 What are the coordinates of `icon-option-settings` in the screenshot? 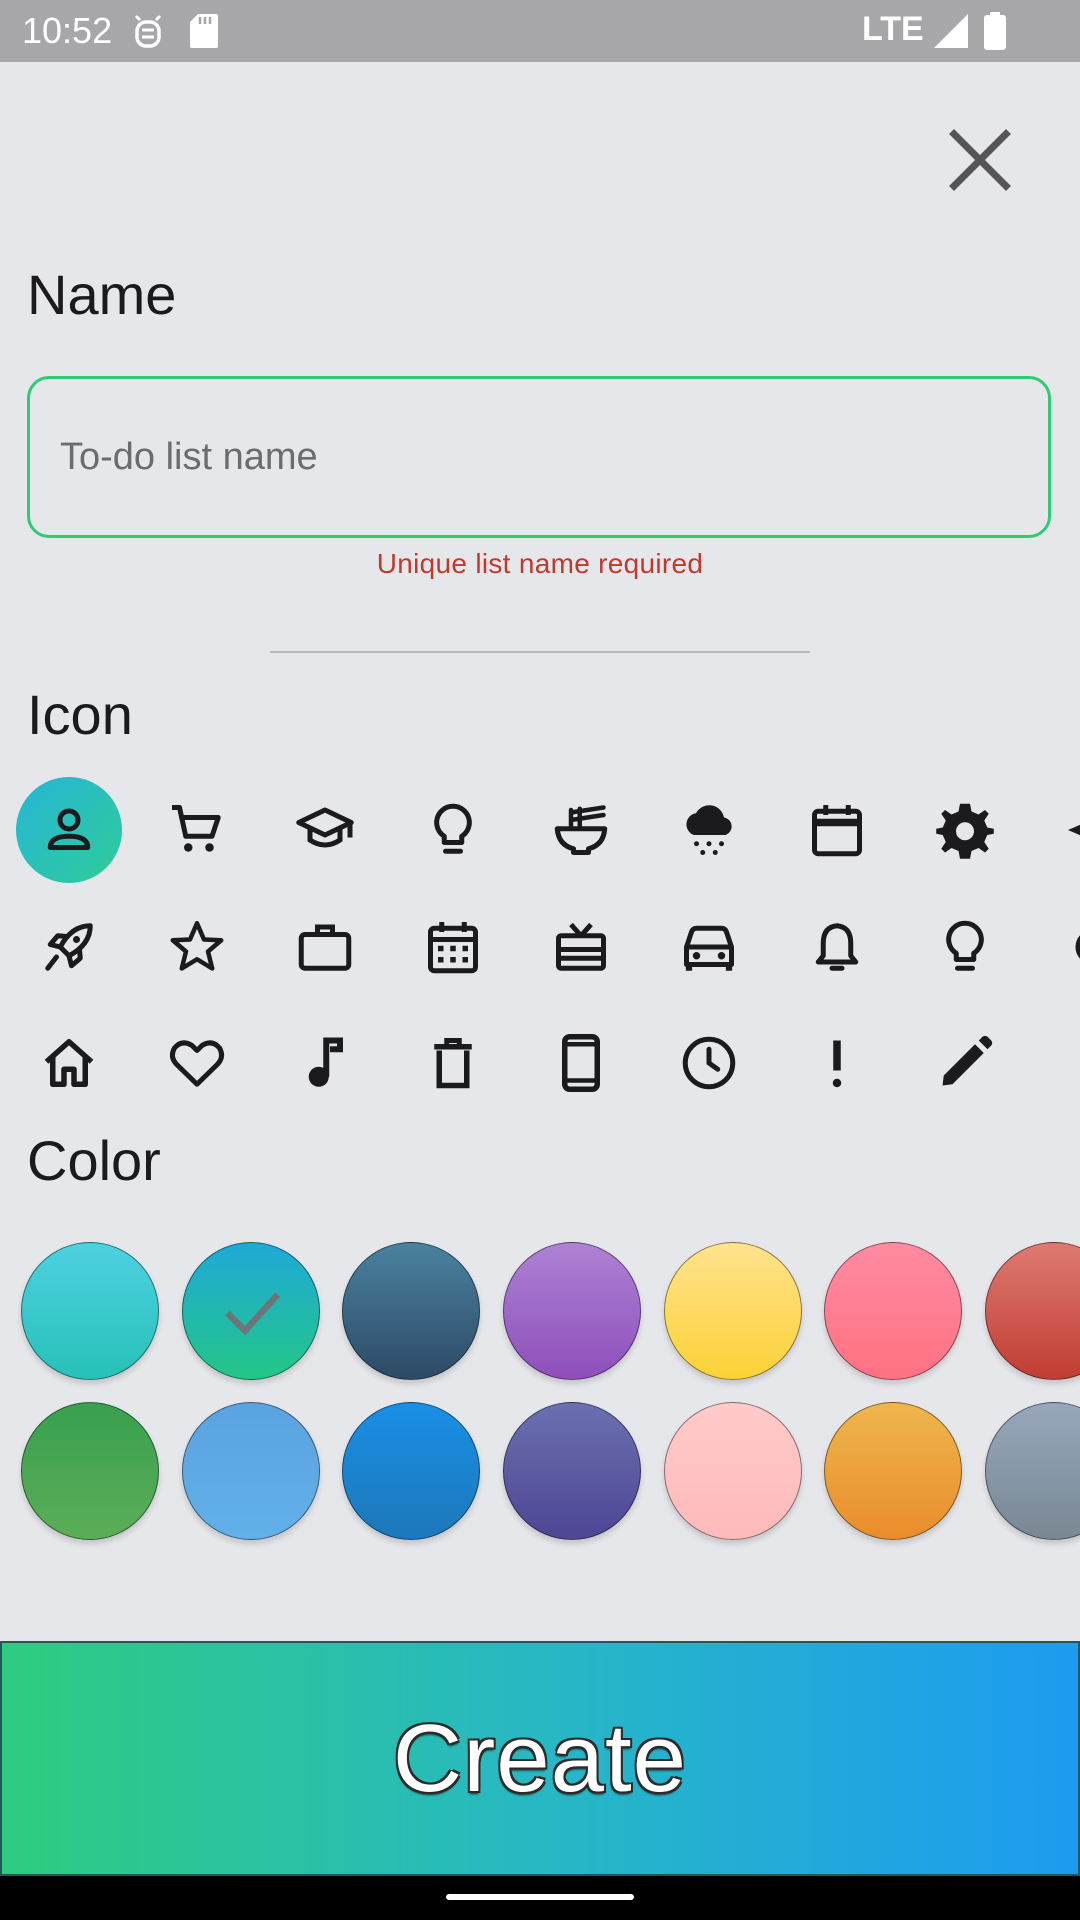 It's located at (965, 830).